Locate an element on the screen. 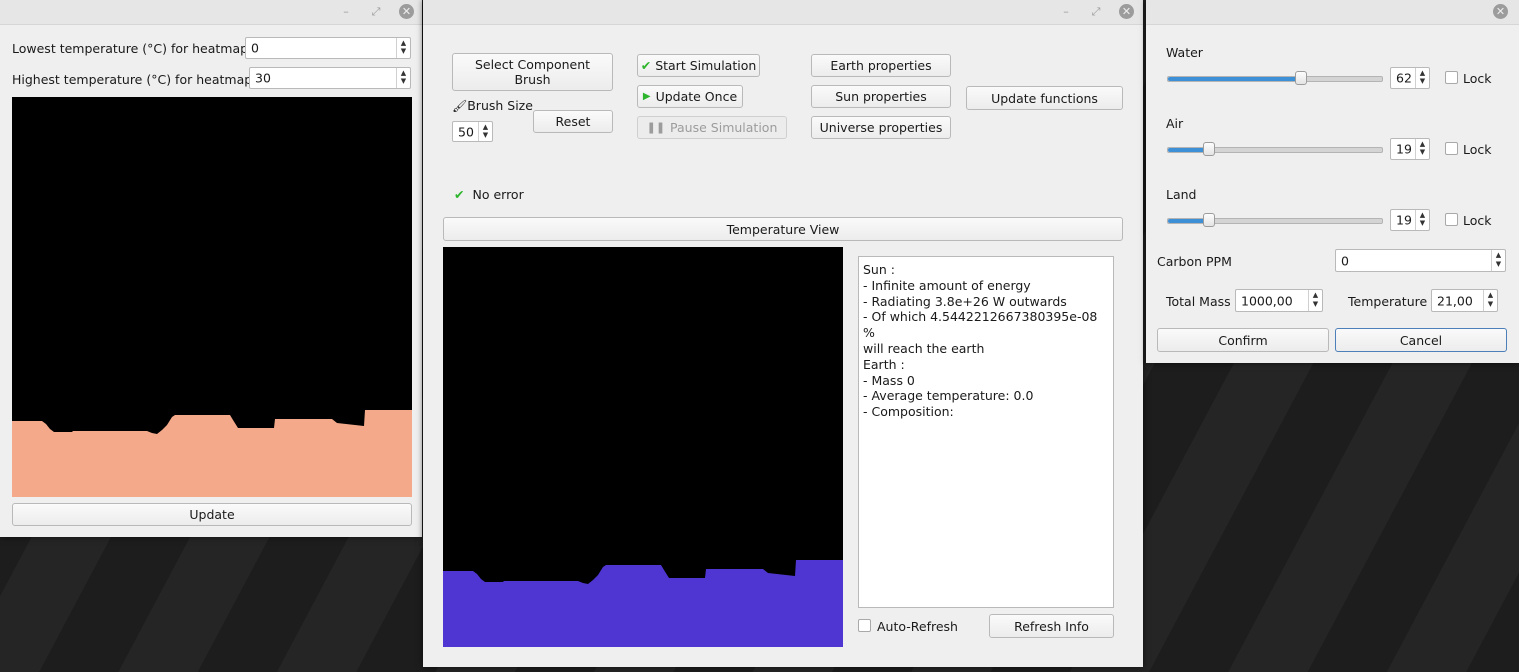  heatmap-window-titlebar: – ⤢ ✕ is located at coordinates (211, 12).